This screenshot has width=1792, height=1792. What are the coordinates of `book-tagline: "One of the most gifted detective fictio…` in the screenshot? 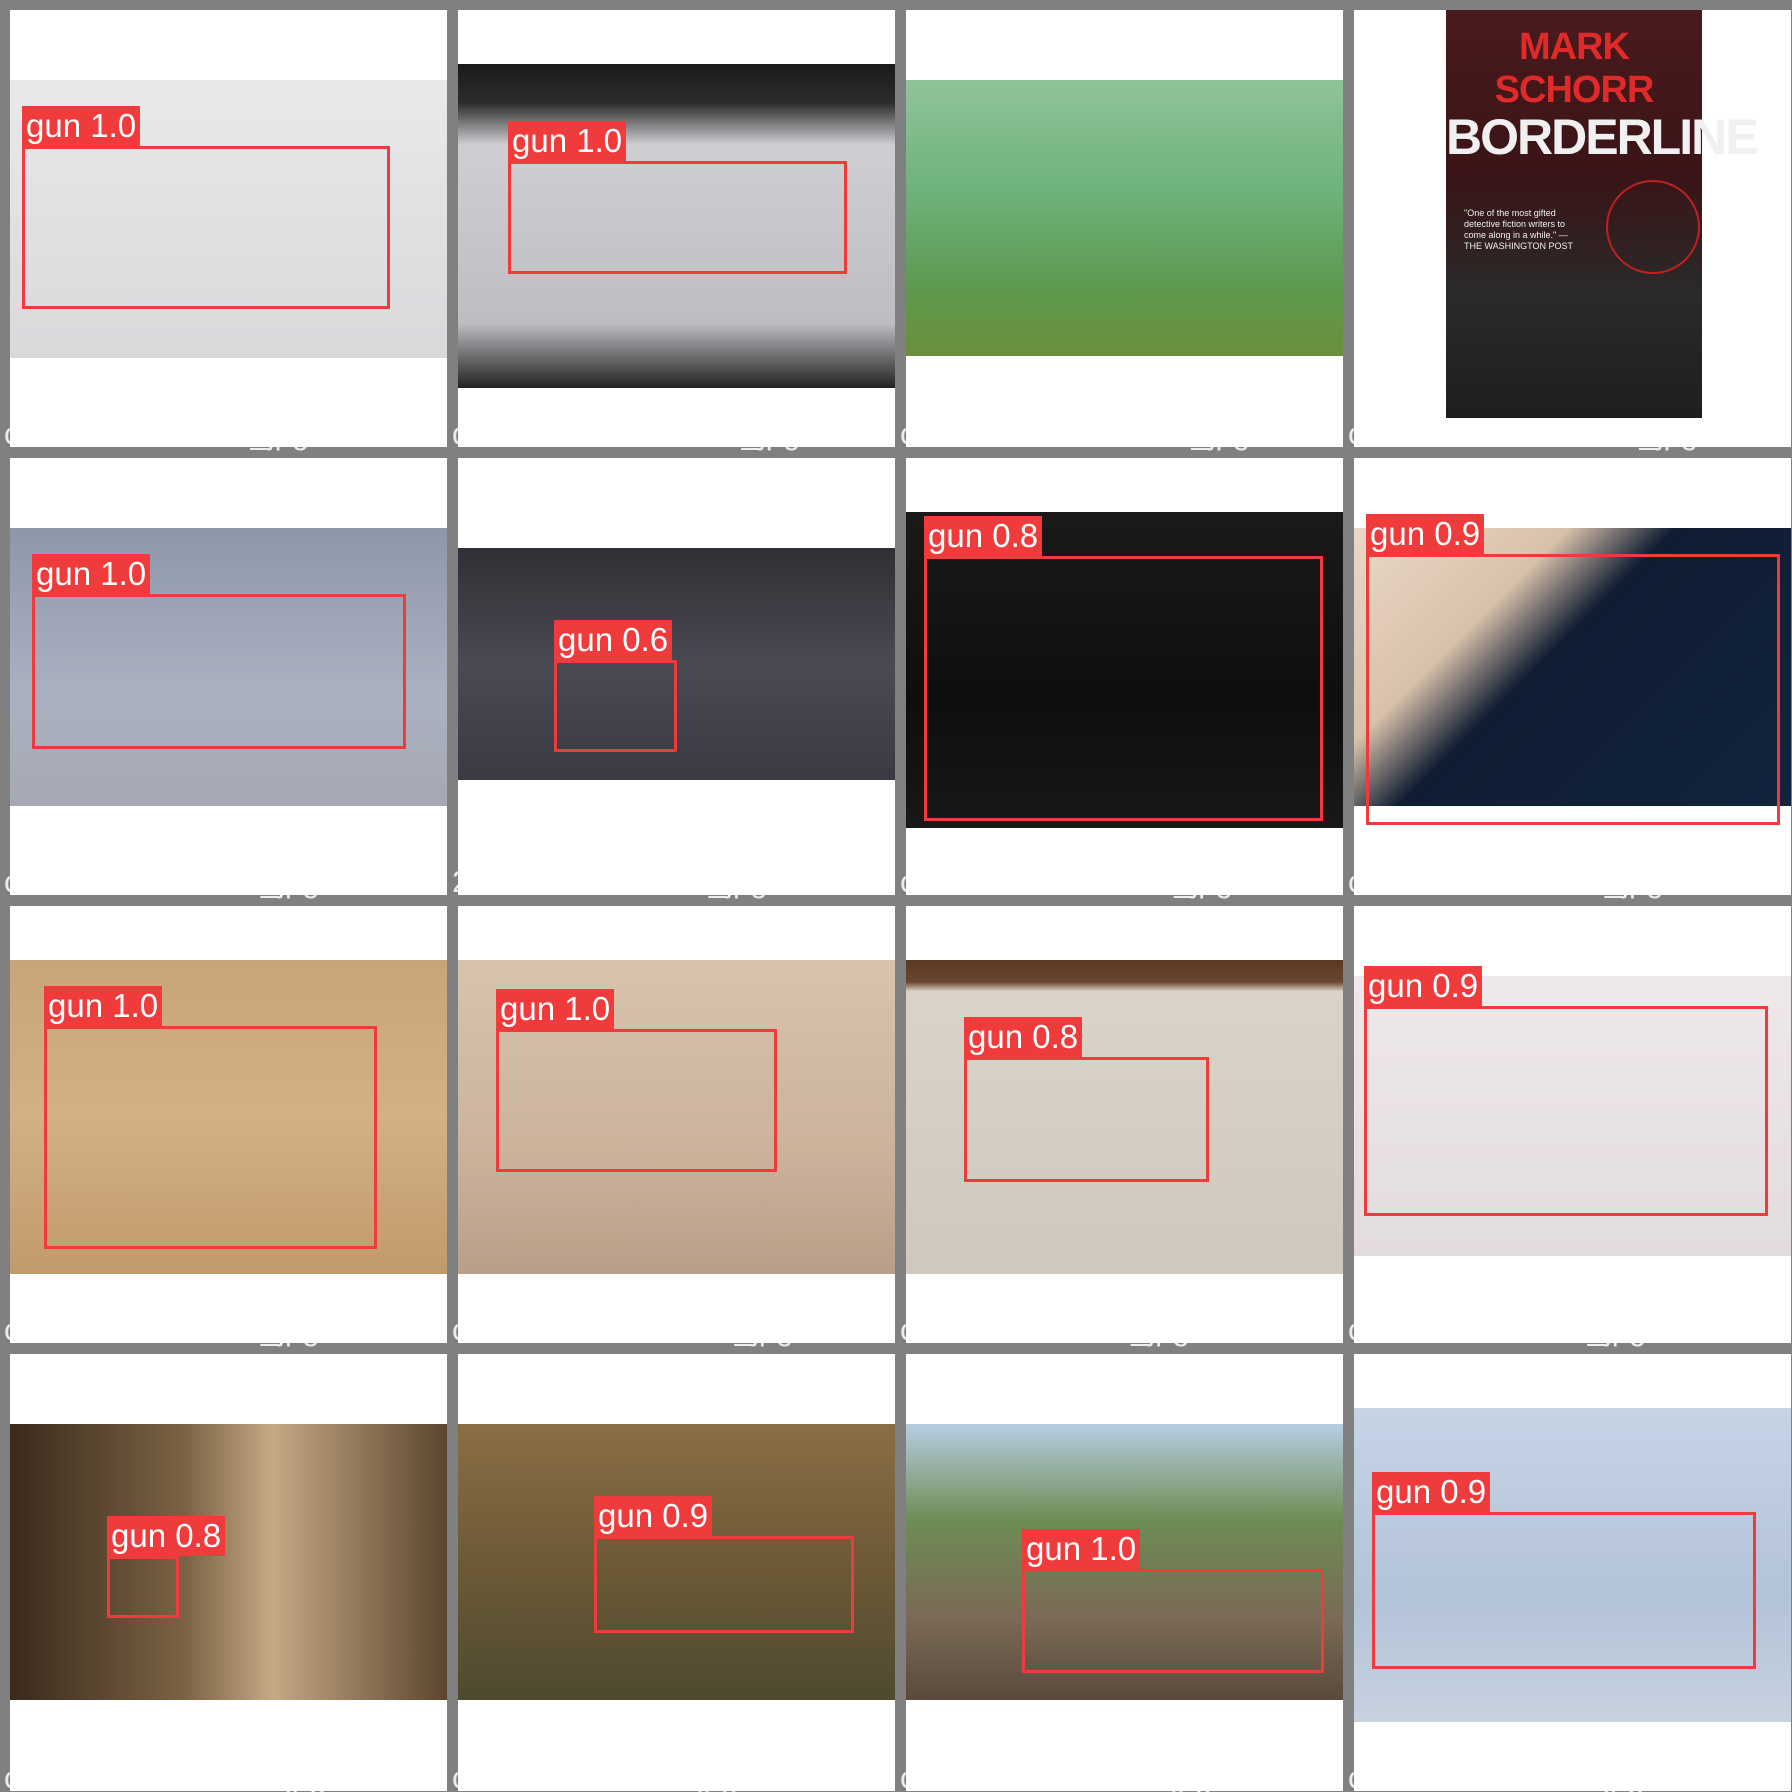 It's located at (1519, 229).